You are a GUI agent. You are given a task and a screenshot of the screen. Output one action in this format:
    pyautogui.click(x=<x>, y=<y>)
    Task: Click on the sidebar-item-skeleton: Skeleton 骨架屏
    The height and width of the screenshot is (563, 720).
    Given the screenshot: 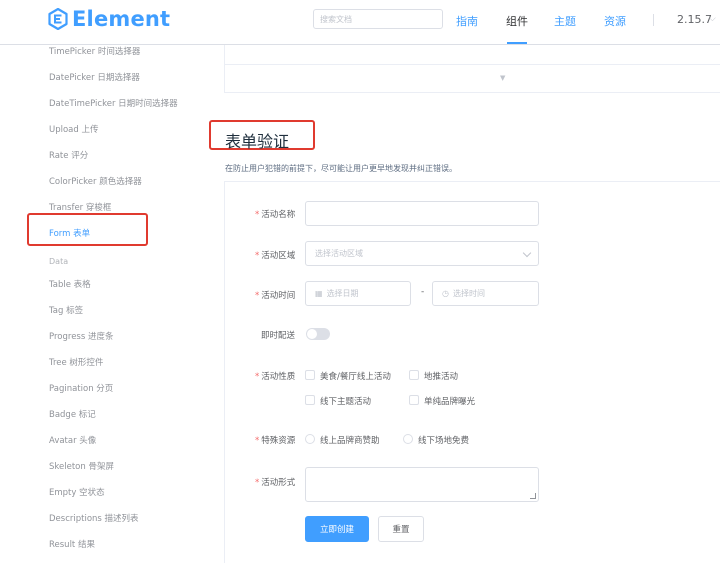 What is the action you would take?
    pyautogui.click(x=81, y=466)
    